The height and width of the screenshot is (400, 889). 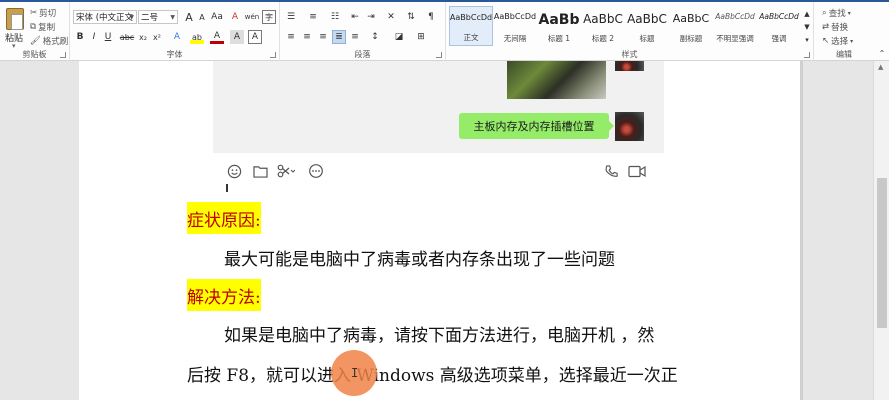 What do you see at coordinates (439, 55) in the screenshot?
I see `paragraph-launcher-icon` at bounding box center [439, 55].